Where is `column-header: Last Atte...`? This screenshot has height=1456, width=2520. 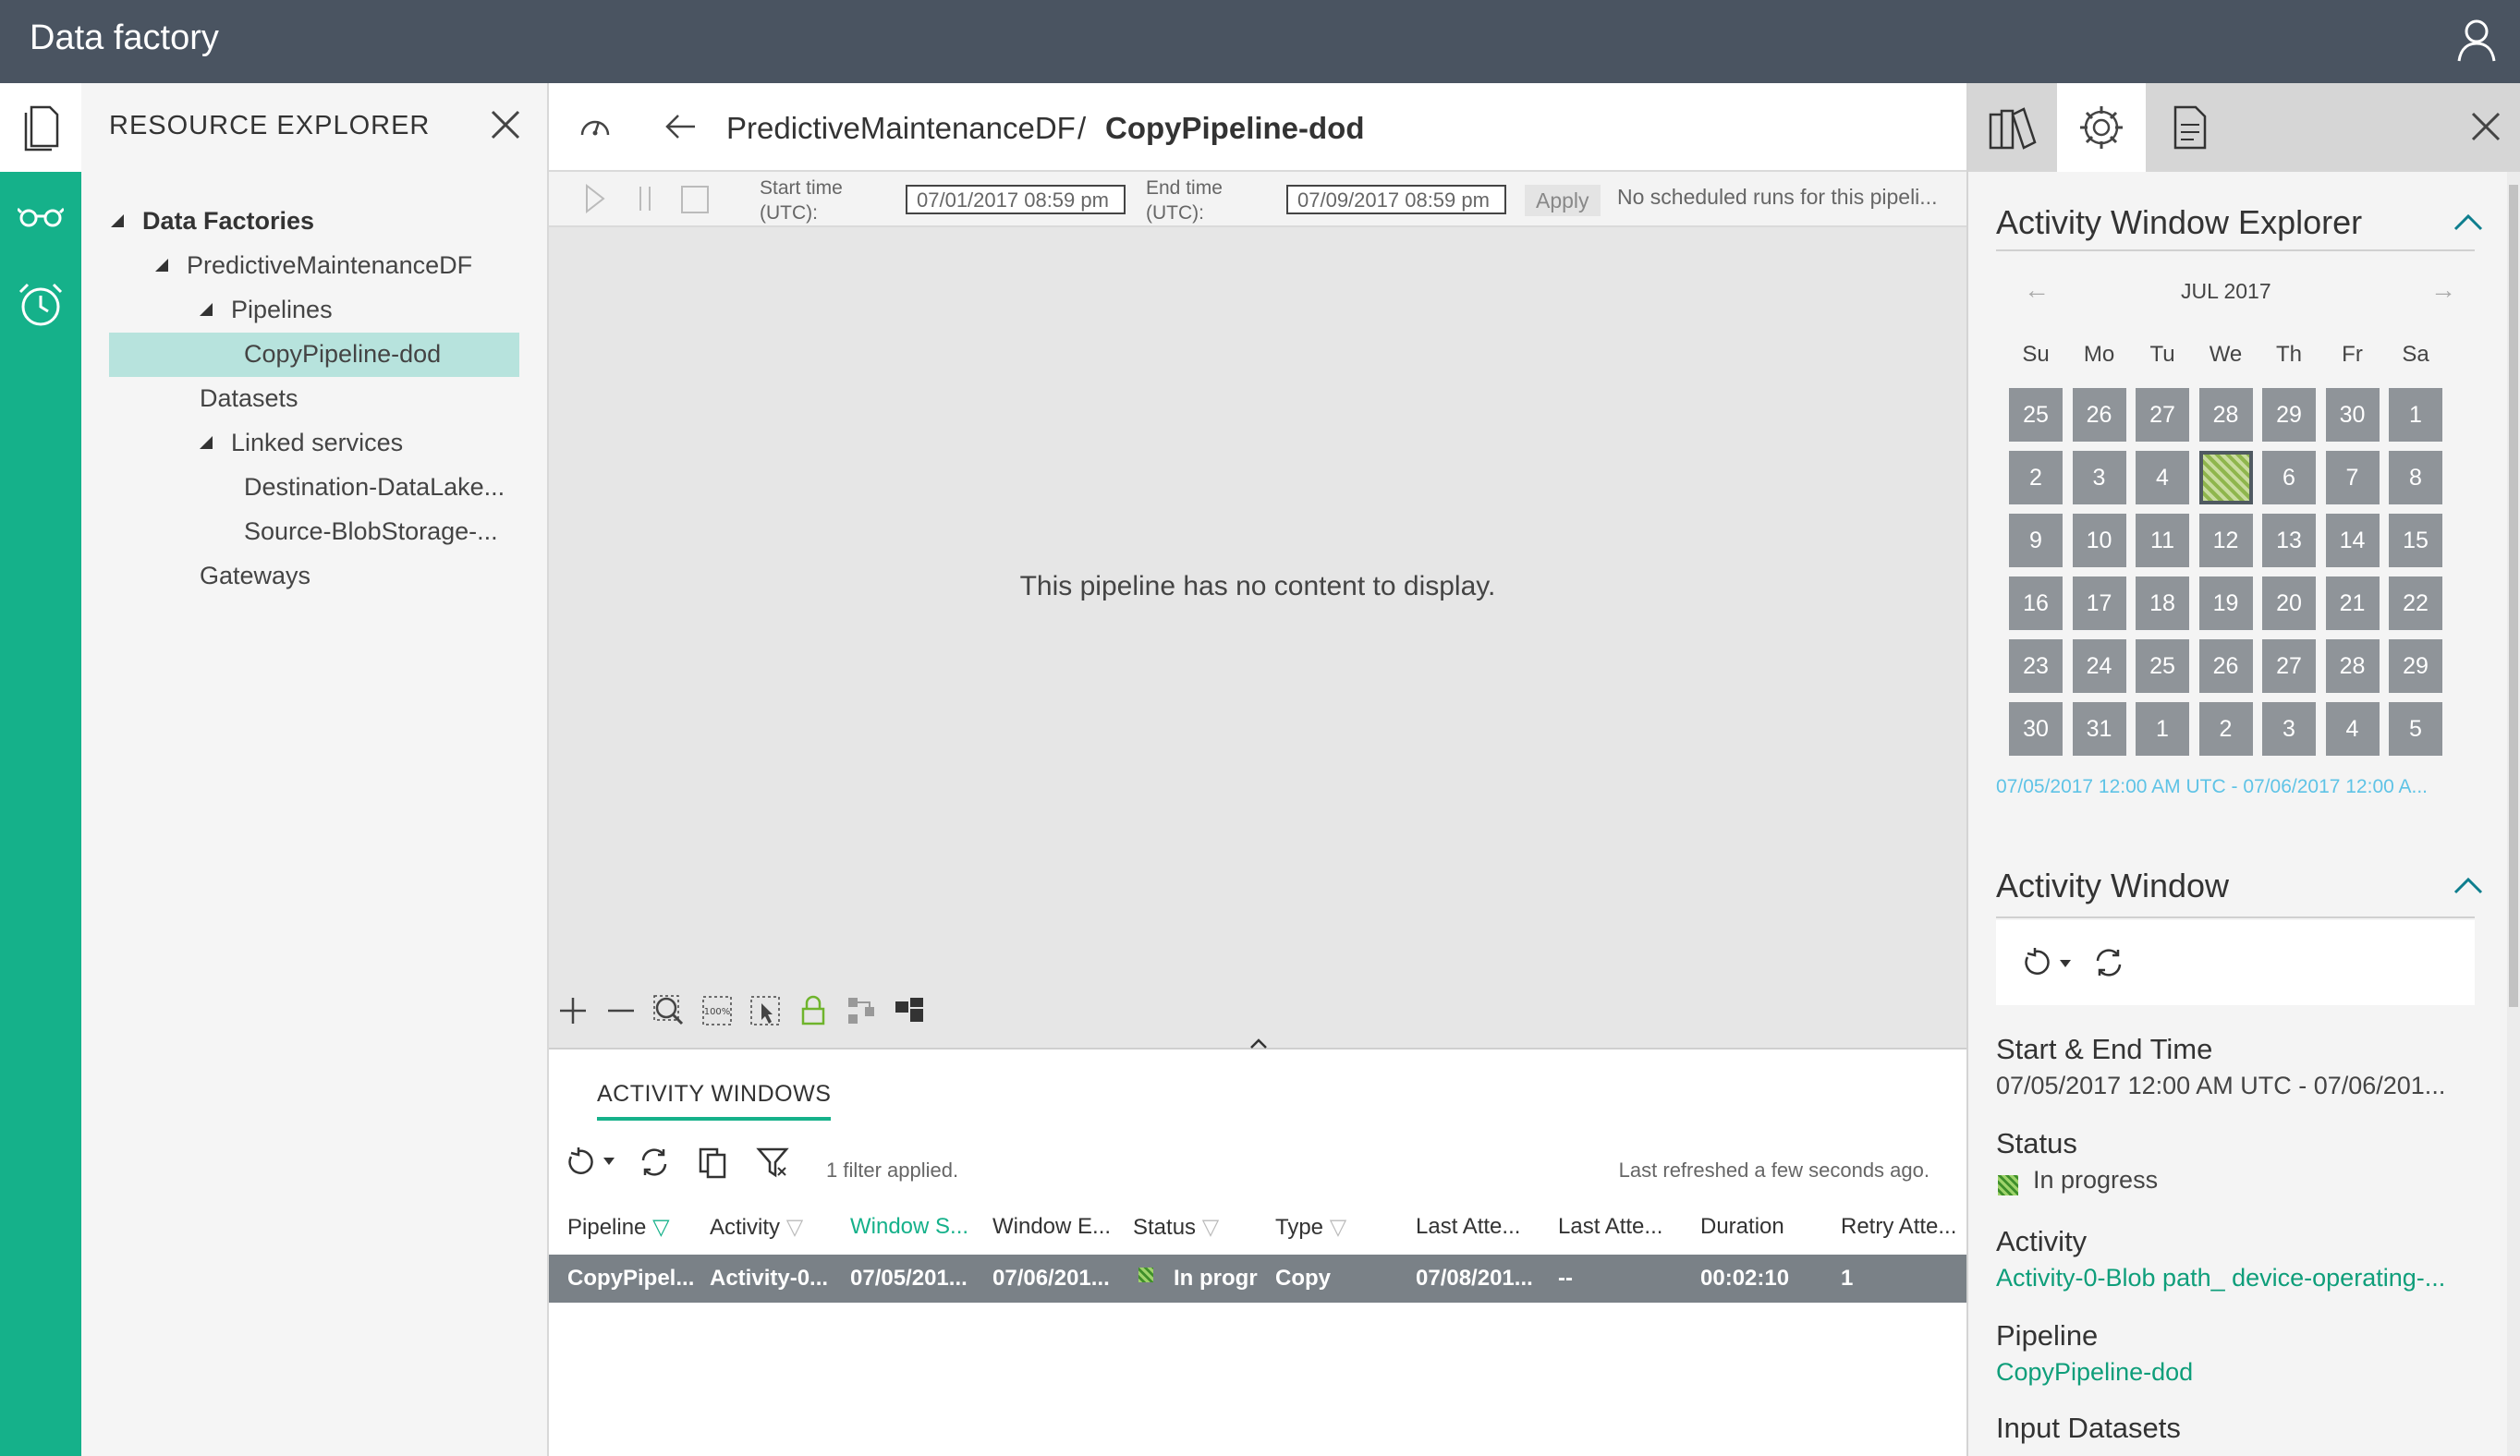
column-header: Last Atte... is located at coordinates (1468, 1227).